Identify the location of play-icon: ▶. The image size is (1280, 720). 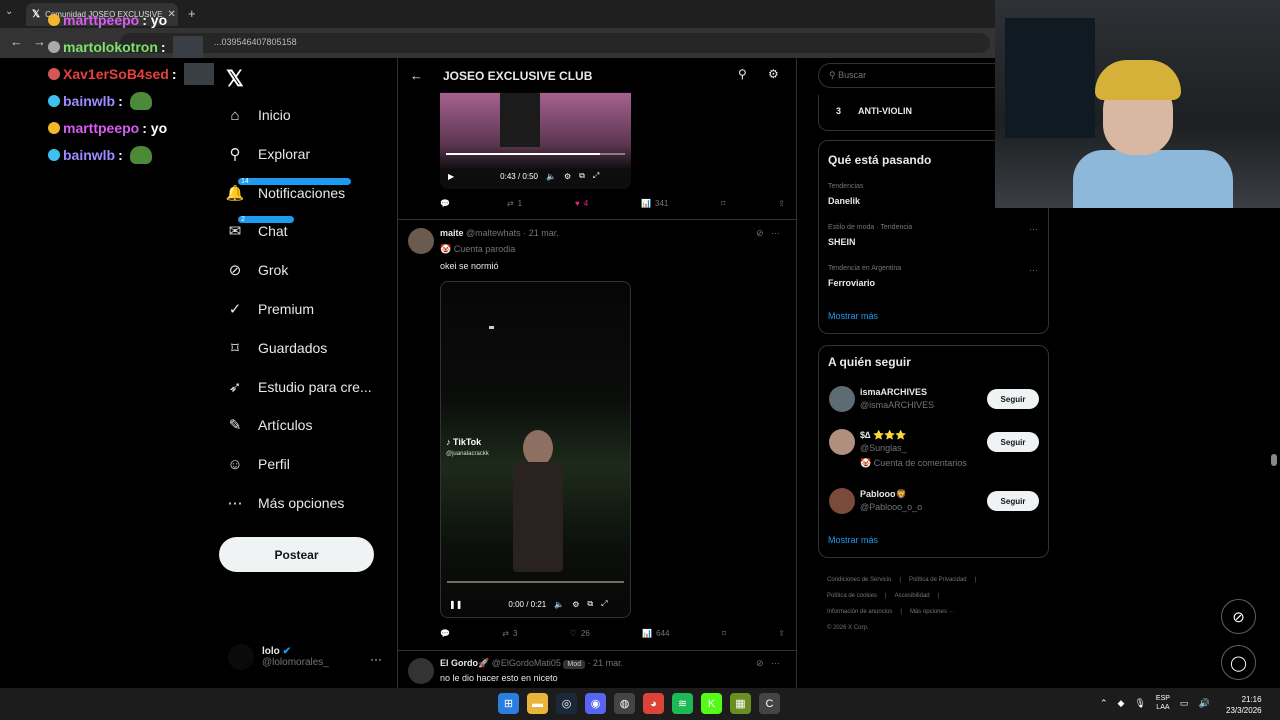
(451, 176).